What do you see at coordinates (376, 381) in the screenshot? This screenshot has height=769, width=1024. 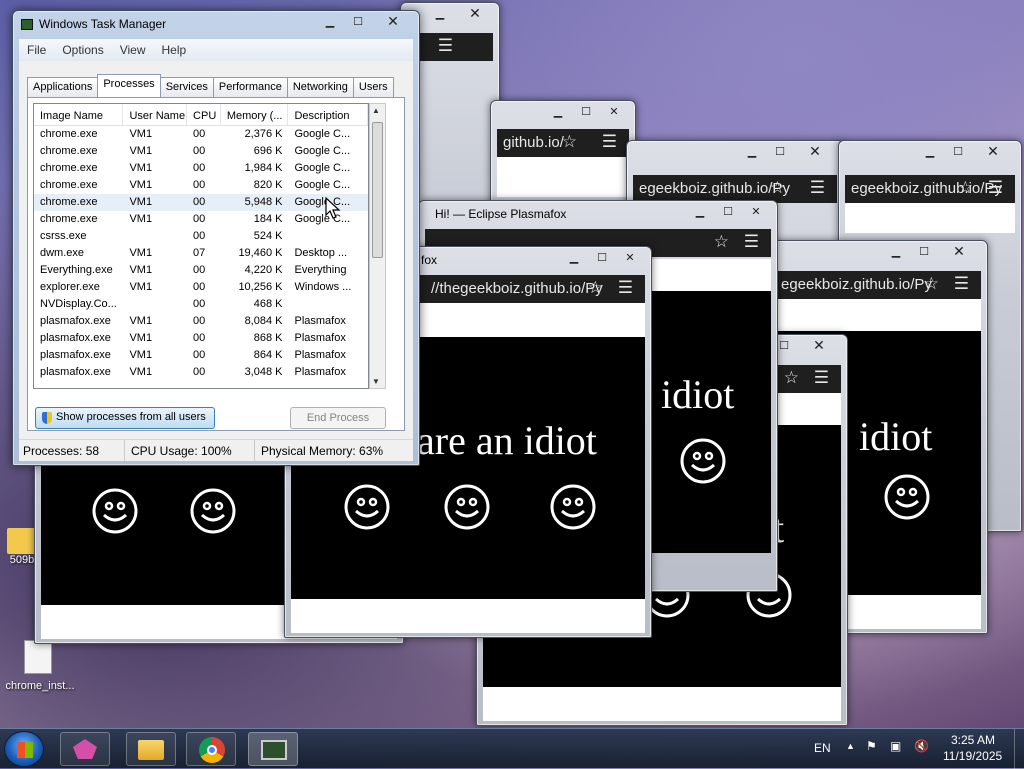 I see `scroll-down-arrow-icon: ▼` at bounding box center [376, 381].